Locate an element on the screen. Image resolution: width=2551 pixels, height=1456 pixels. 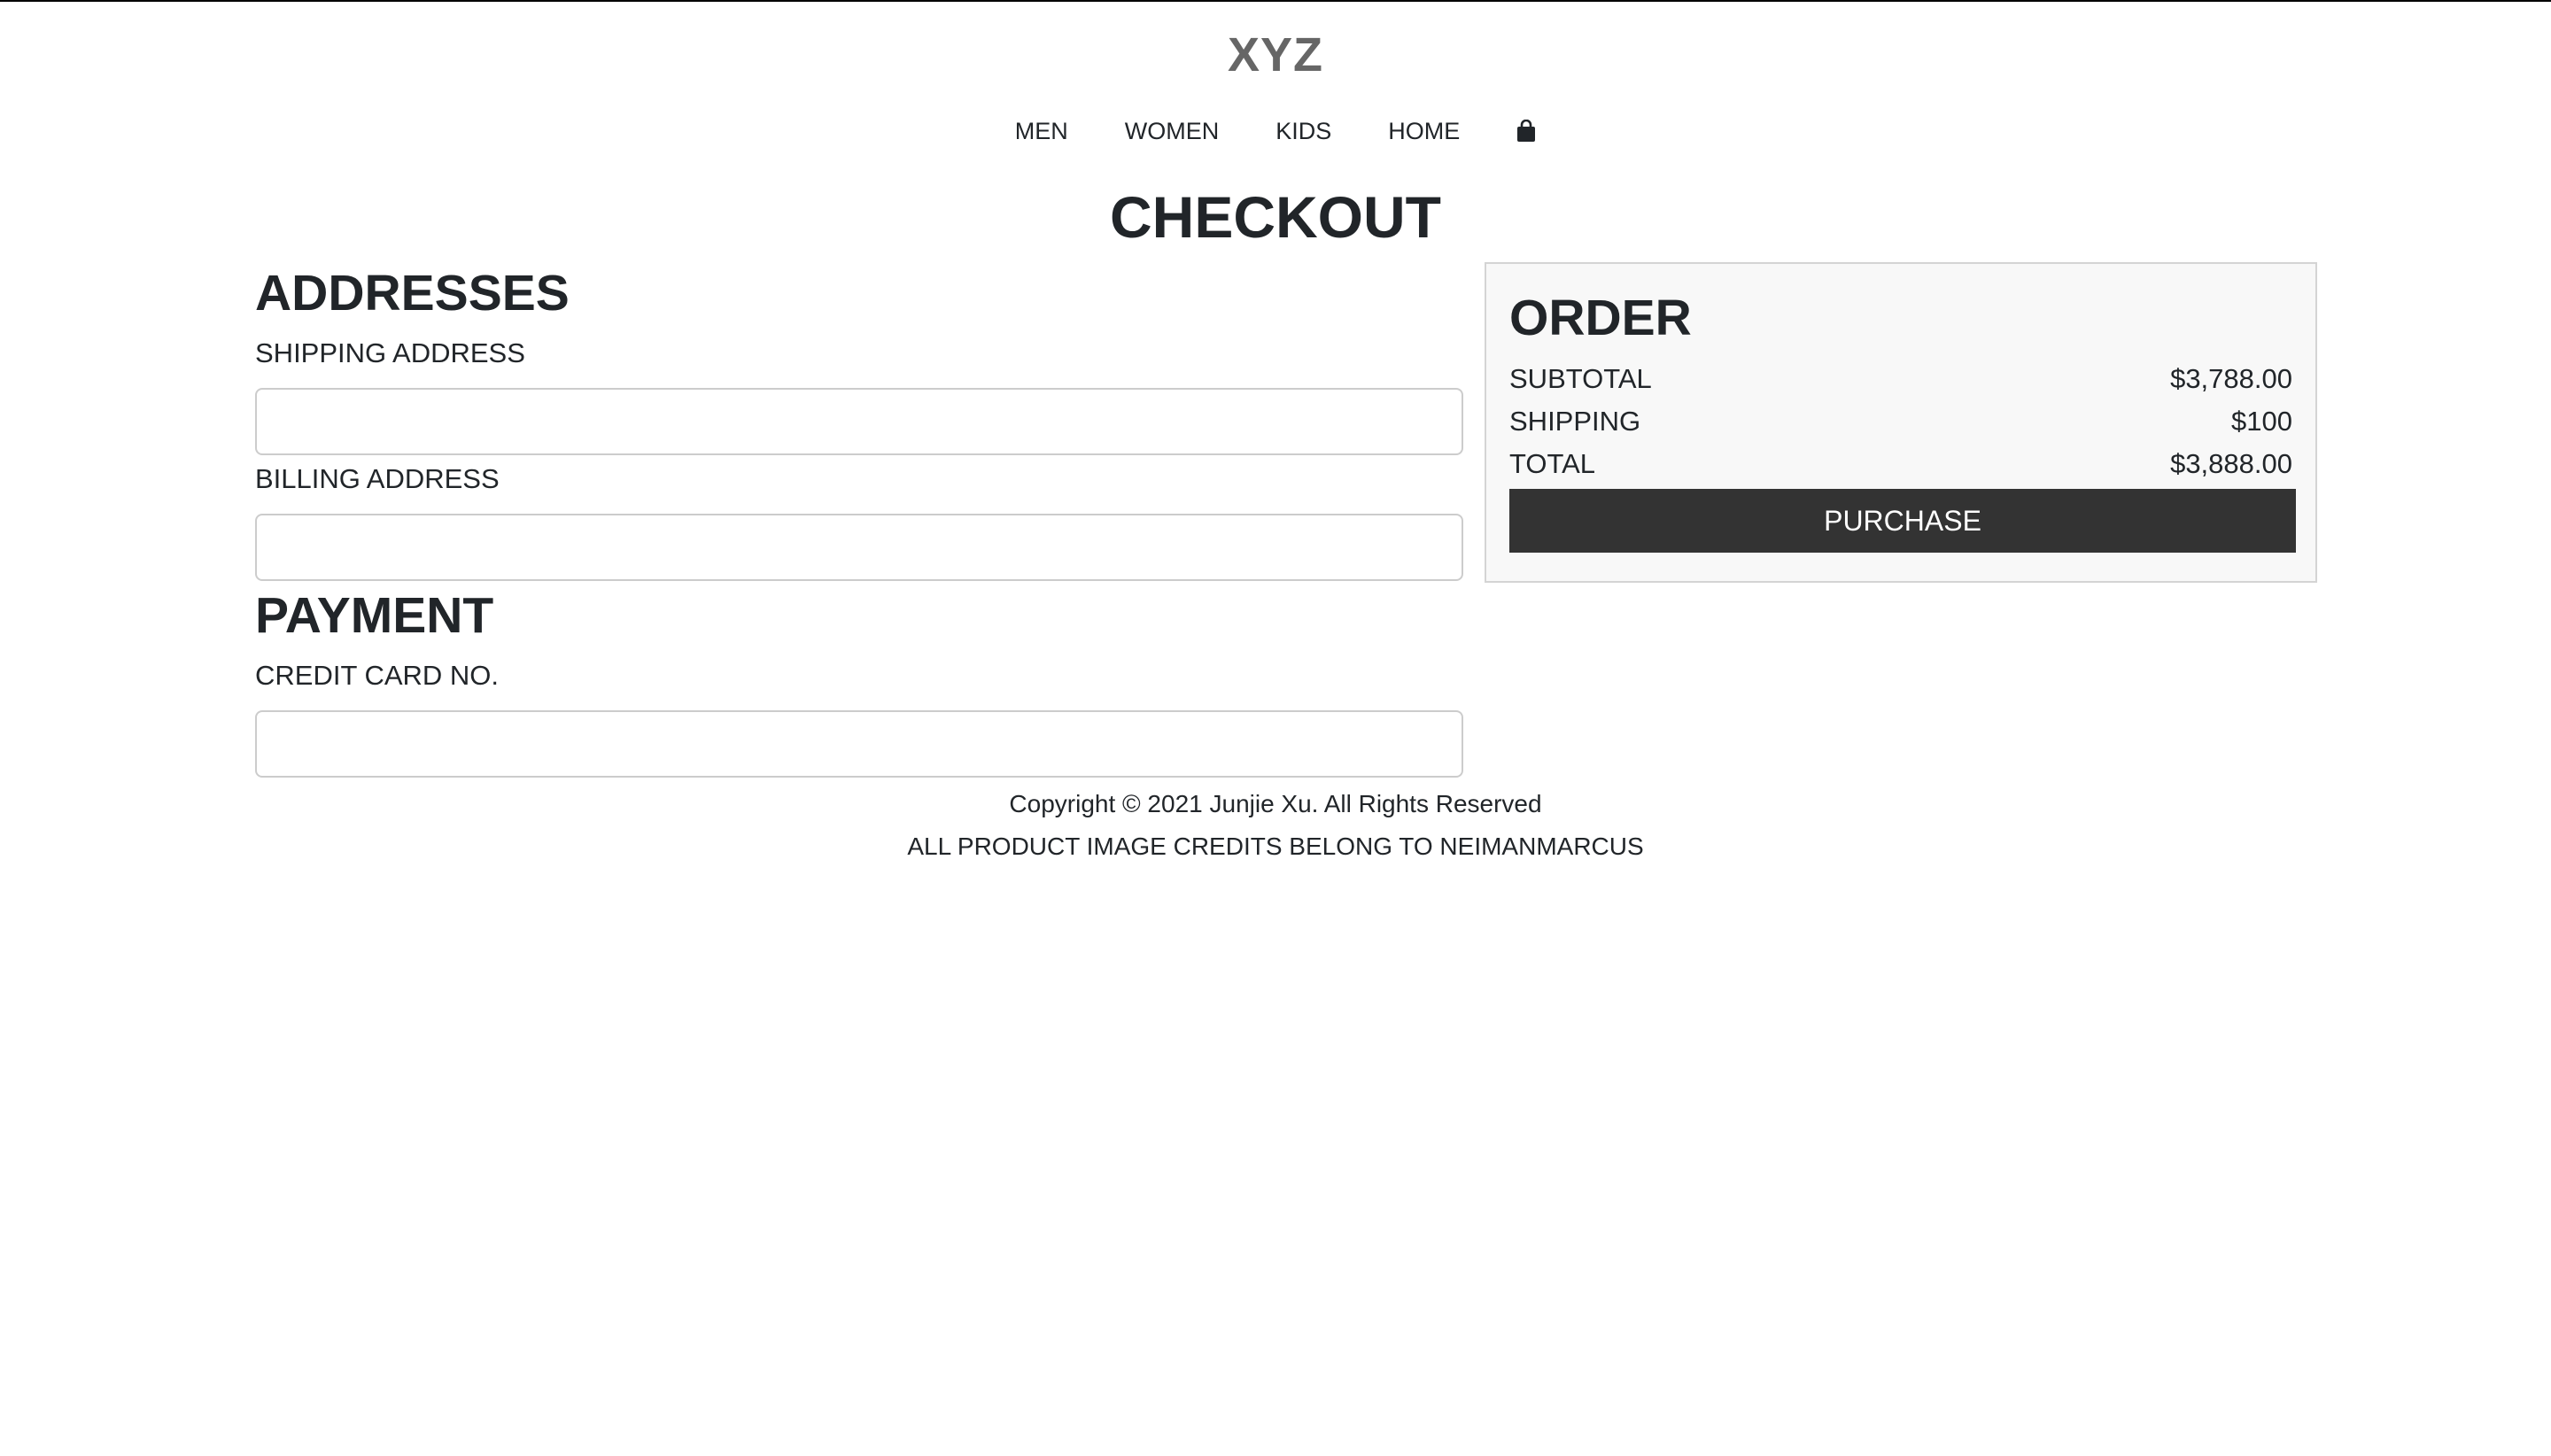
order-row-shipping: SHIPPING $100 is located at coordinates (1900, 422).